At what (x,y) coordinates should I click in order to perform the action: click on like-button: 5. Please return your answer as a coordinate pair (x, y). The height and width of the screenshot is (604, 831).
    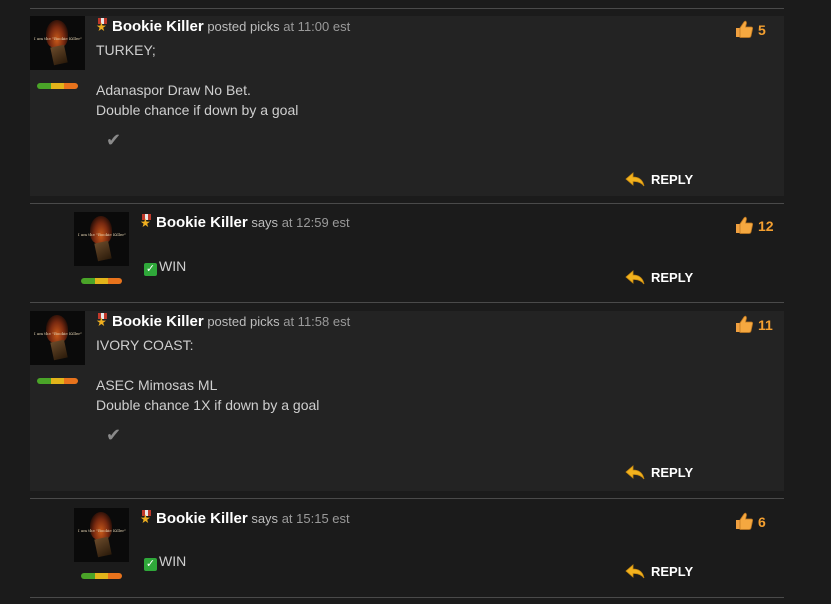
    Looking at the image, I should click on (750, 30).